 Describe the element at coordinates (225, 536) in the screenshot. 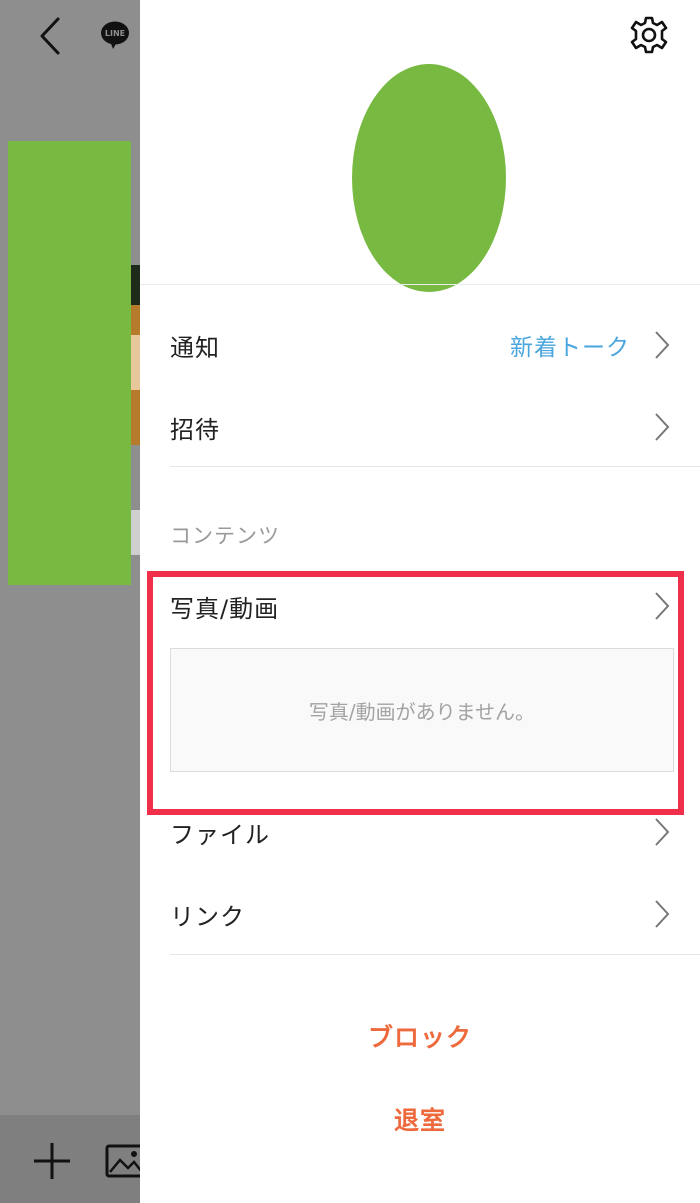

I see `contents-section-title: コンテンツ` at that location.